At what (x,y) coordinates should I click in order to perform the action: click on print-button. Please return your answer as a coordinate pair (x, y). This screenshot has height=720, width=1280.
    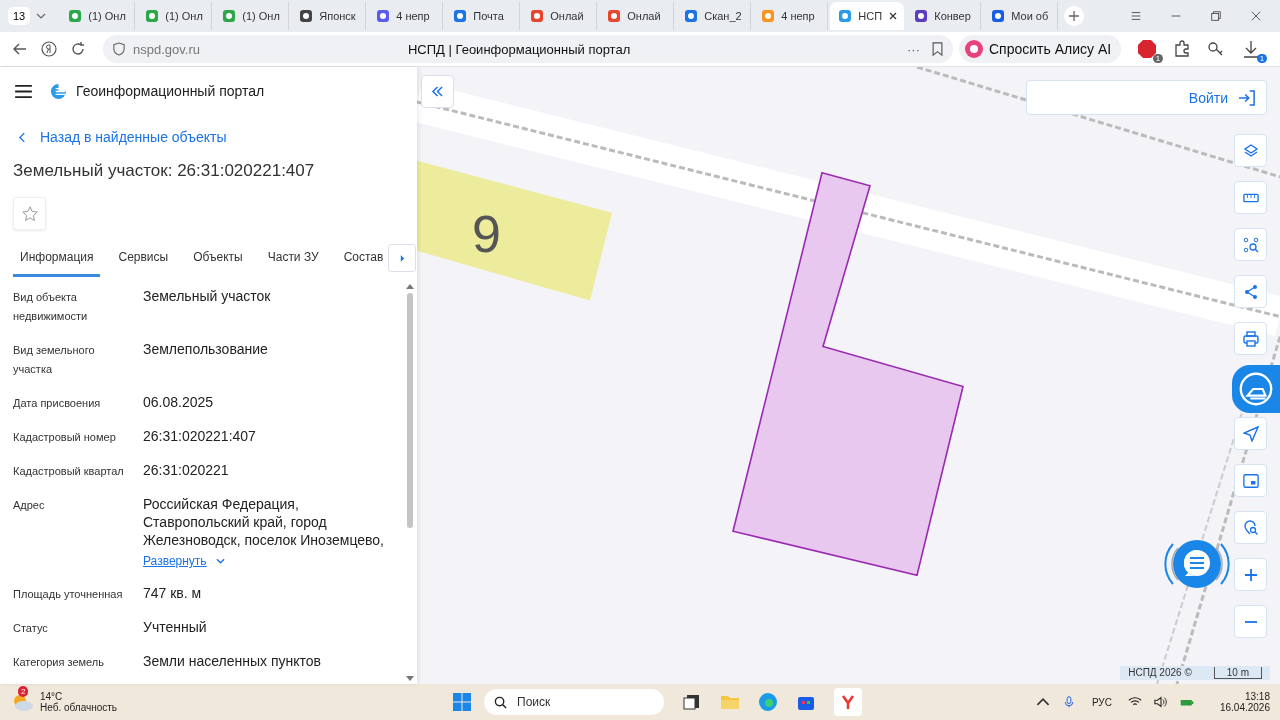
    Looking at the image, I should click on (1250, 338).